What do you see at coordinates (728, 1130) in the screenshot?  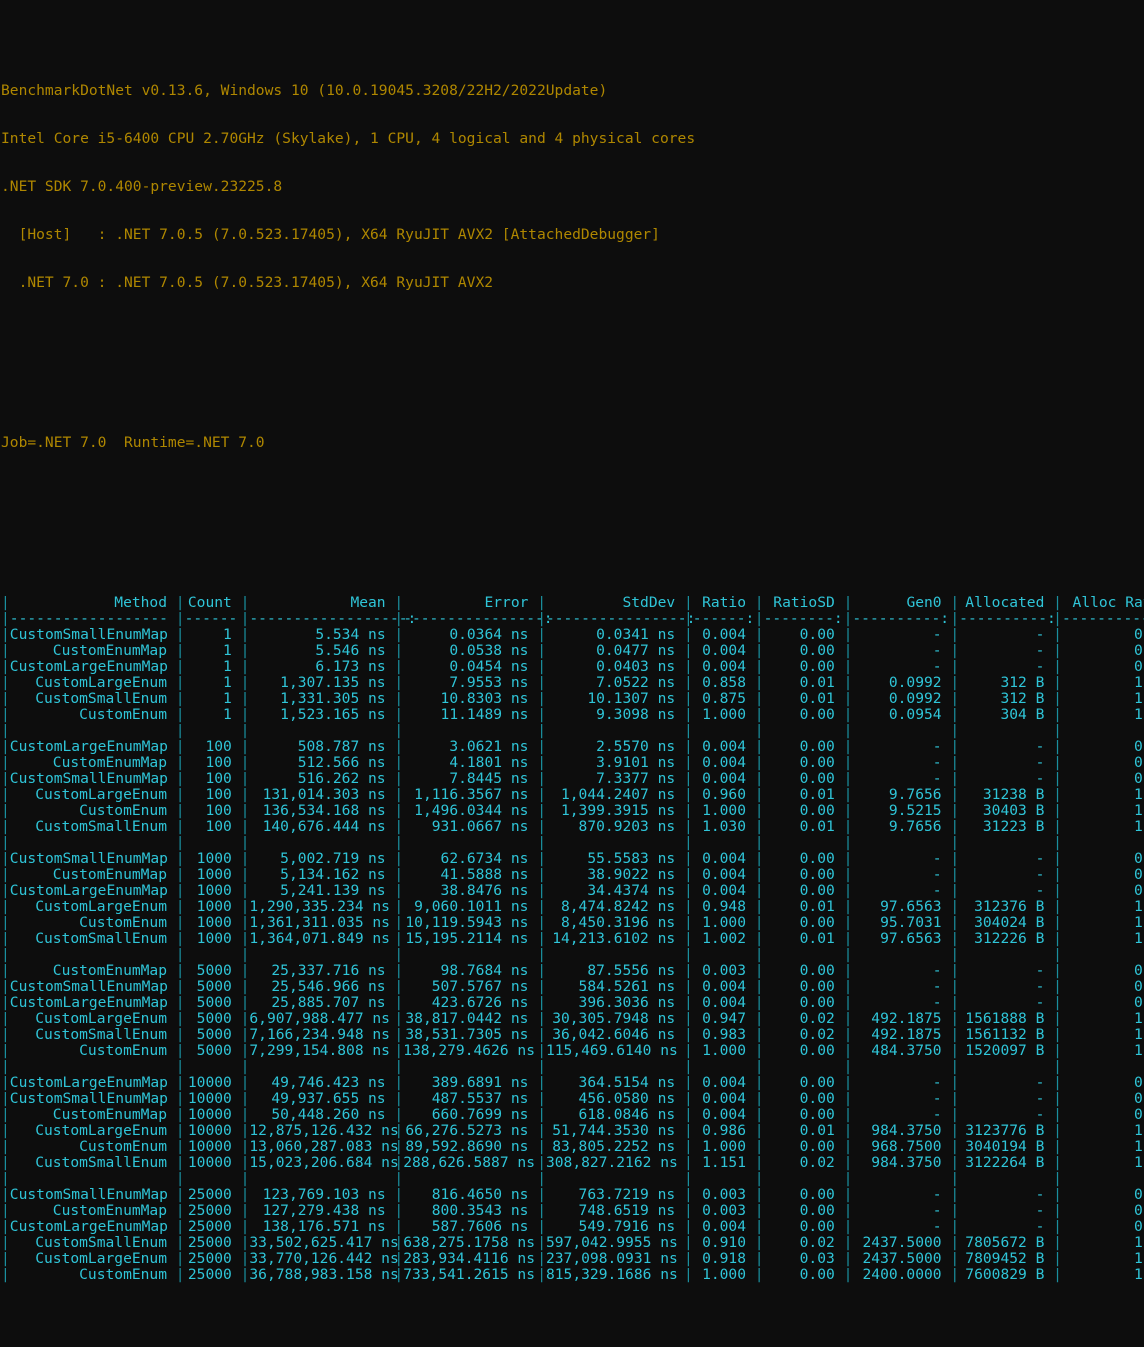 I see `cell-ratio: 0.986` at bounding box center [728, 1130].